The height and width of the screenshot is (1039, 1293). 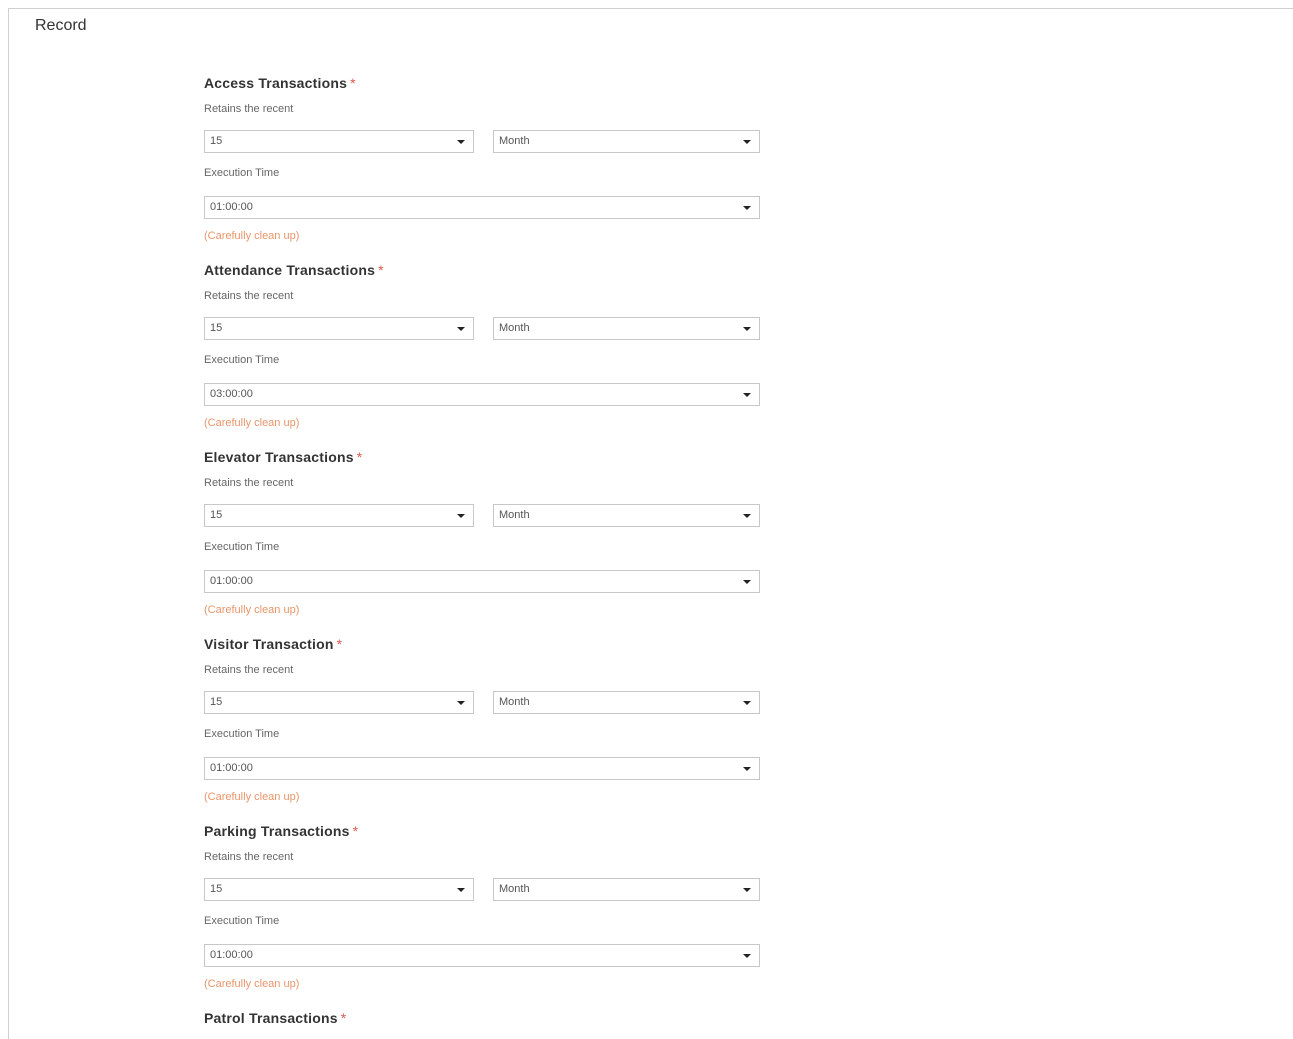 I want to click on execution-time-select: 03:00:00, so click(x=482, y=394).